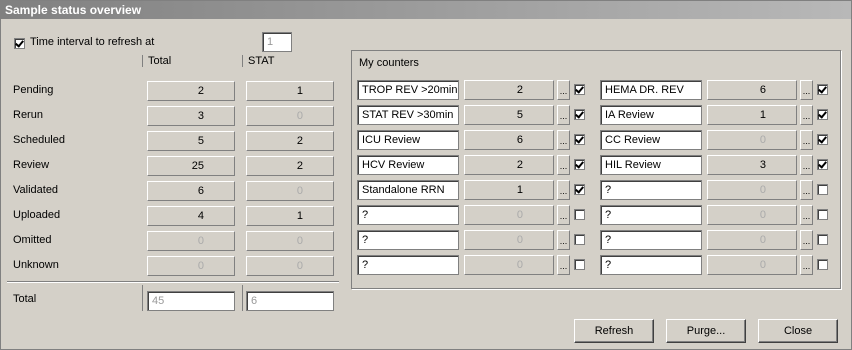 The width and height of the screenshot is (852, 350). Describe the element at coordinates (509, 115) in the screenshot. I see `counter-count-button: 5` at that location.